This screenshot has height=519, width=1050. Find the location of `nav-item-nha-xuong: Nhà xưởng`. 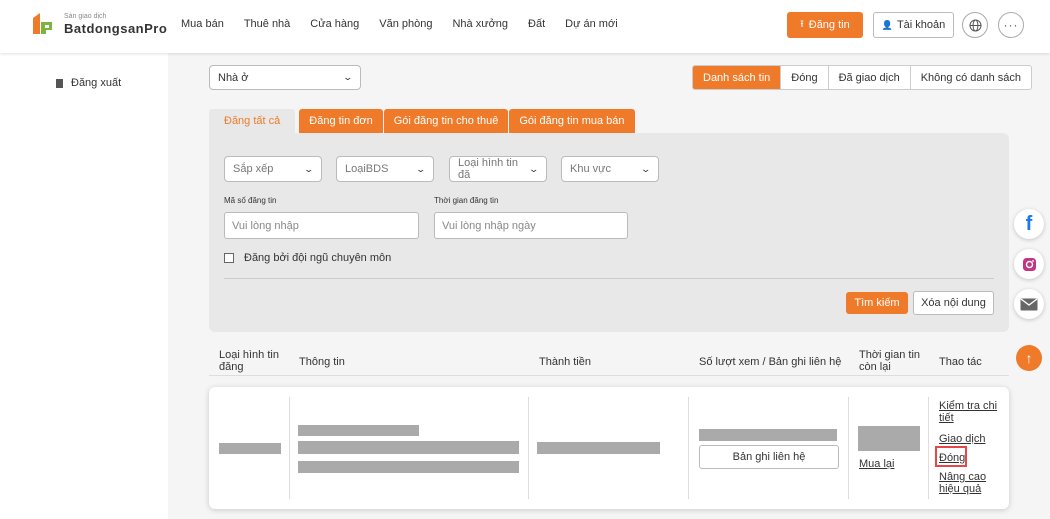

nav-item-nha-xuong: Nhà xưởng is located at coordinates (480, 24).